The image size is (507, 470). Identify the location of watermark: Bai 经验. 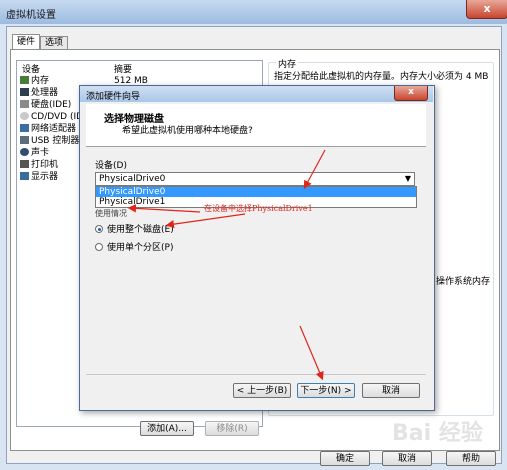
(437, 433).